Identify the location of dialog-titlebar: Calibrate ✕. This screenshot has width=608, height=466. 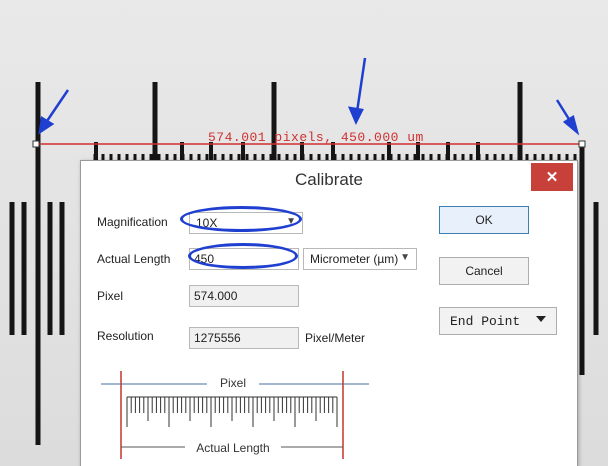
(329, 180).